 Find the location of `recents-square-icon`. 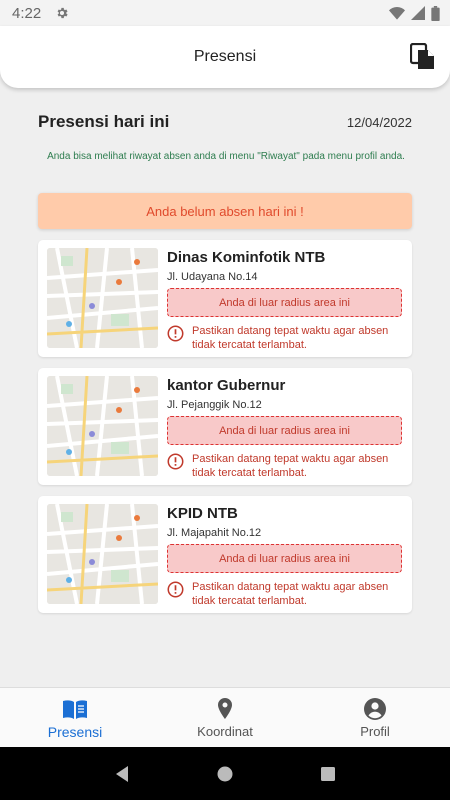

recents-square-icon is located at coordinates (328, 774).